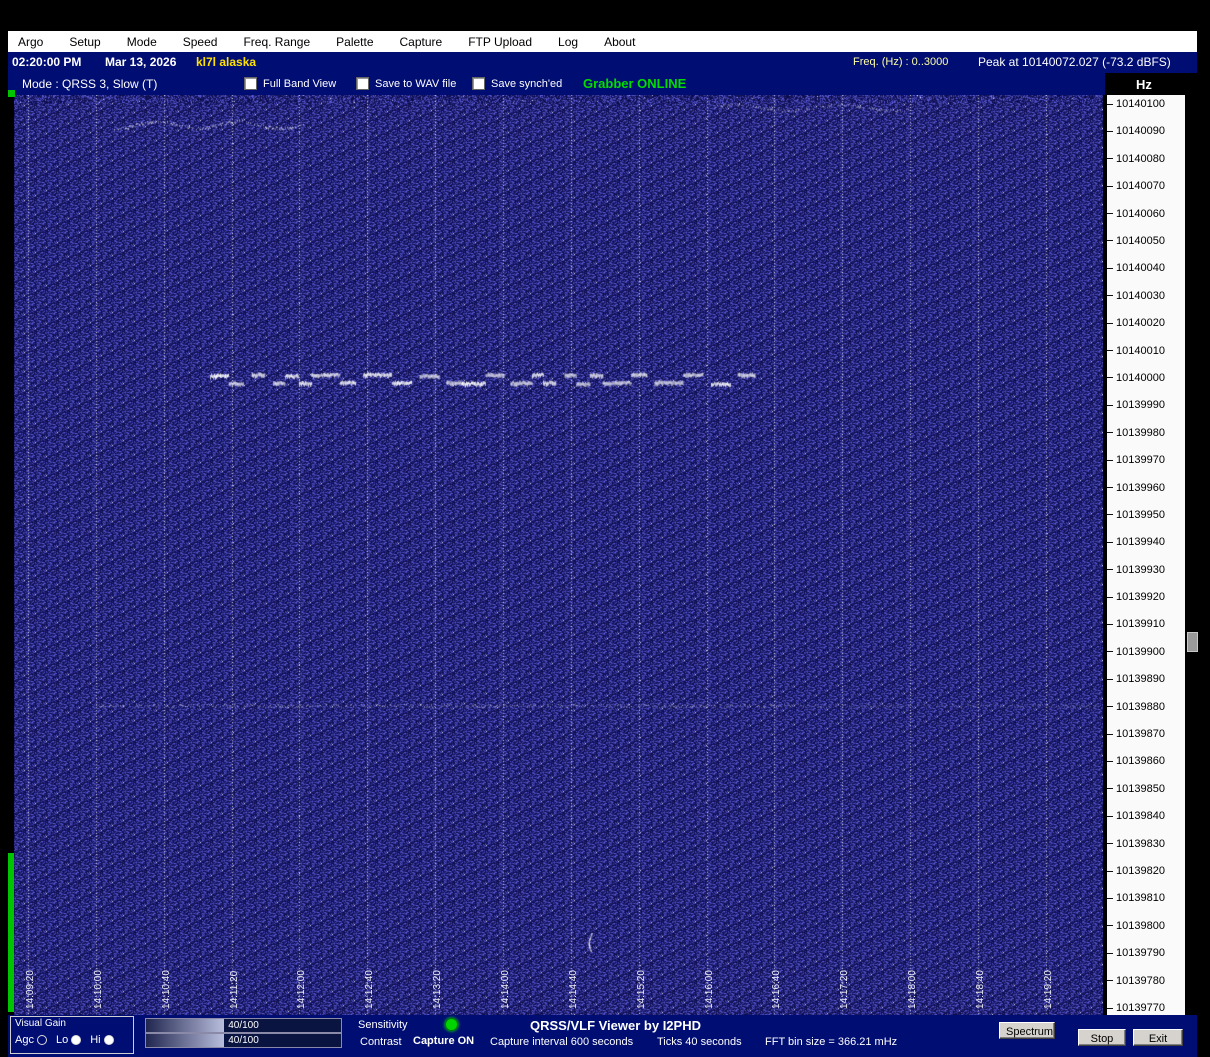 The height and width of the screenshot is (1057, 1210). What do you see at coordinates (142, 42) in the screenshot?
I see `menu-item: Mode` at bounding box center [142, 42].